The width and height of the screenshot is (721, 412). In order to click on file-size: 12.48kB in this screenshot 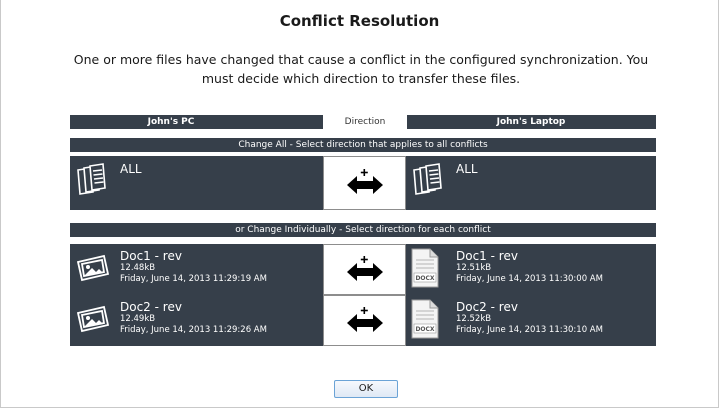, I will do `click(138, 268)`.